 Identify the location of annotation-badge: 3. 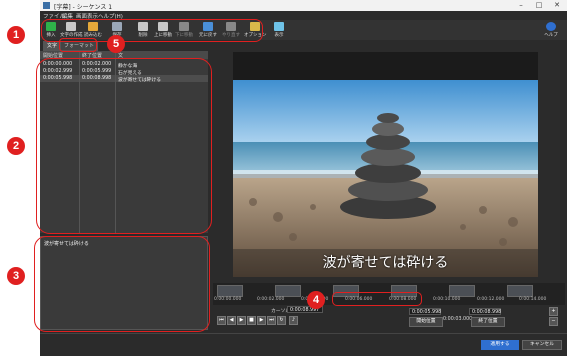
(16, 276).